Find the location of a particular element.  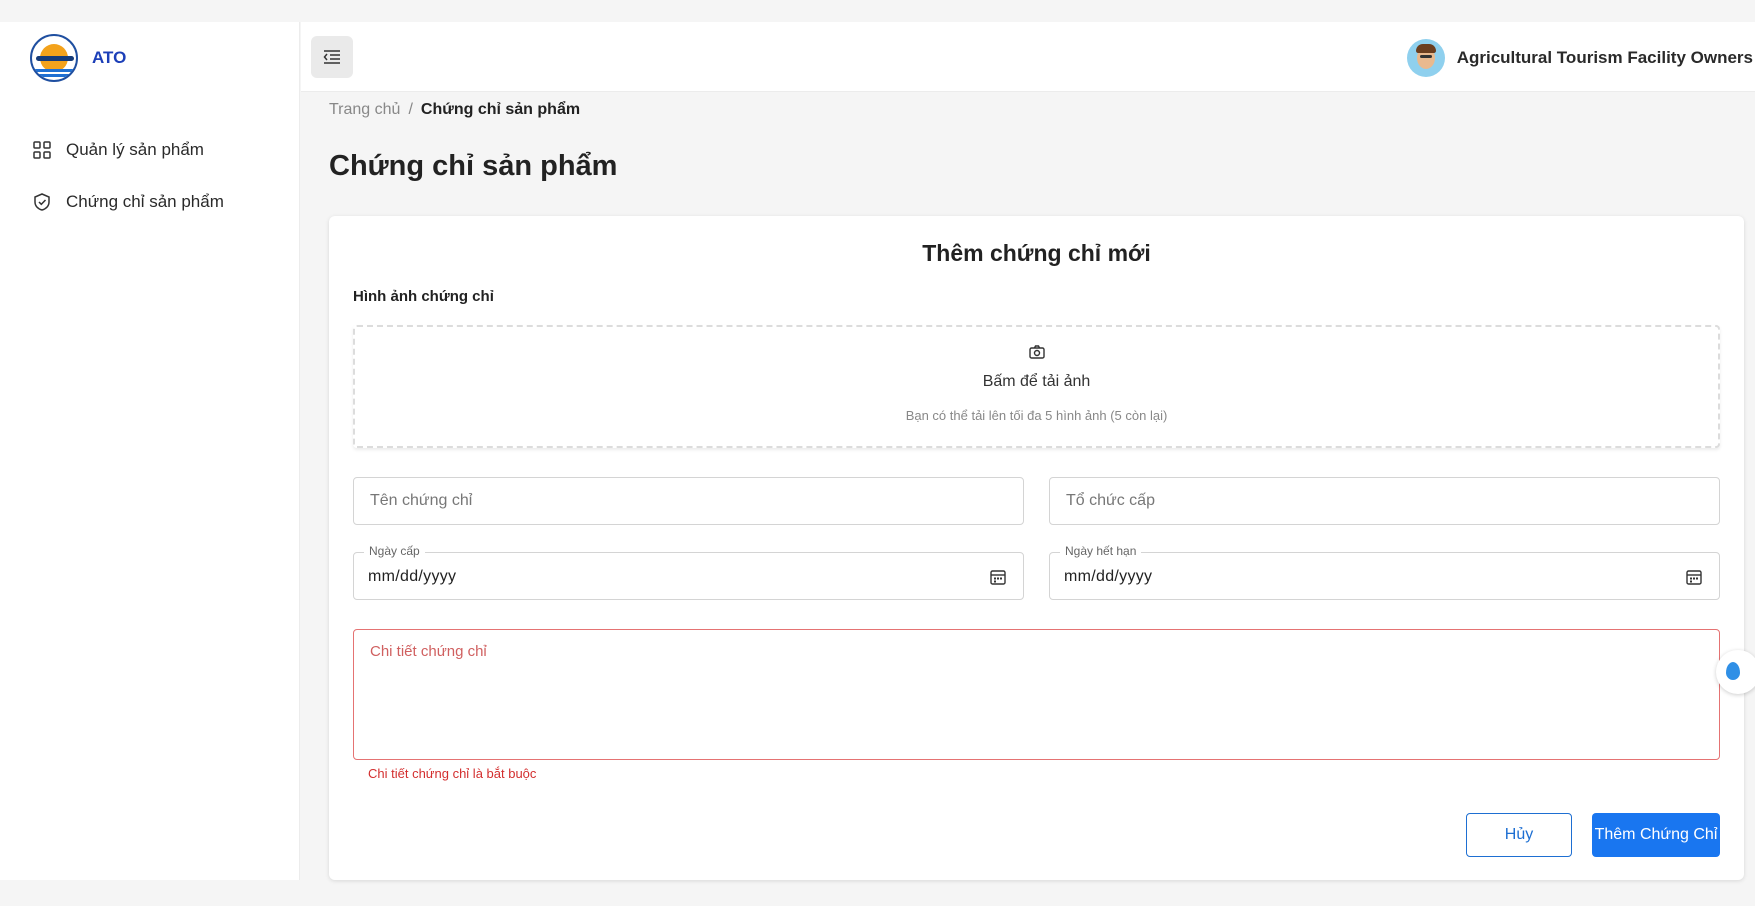

expiry-date-field: Ngày hết hạn mm/dd/yyyy is located at coordinates (1384, 572).